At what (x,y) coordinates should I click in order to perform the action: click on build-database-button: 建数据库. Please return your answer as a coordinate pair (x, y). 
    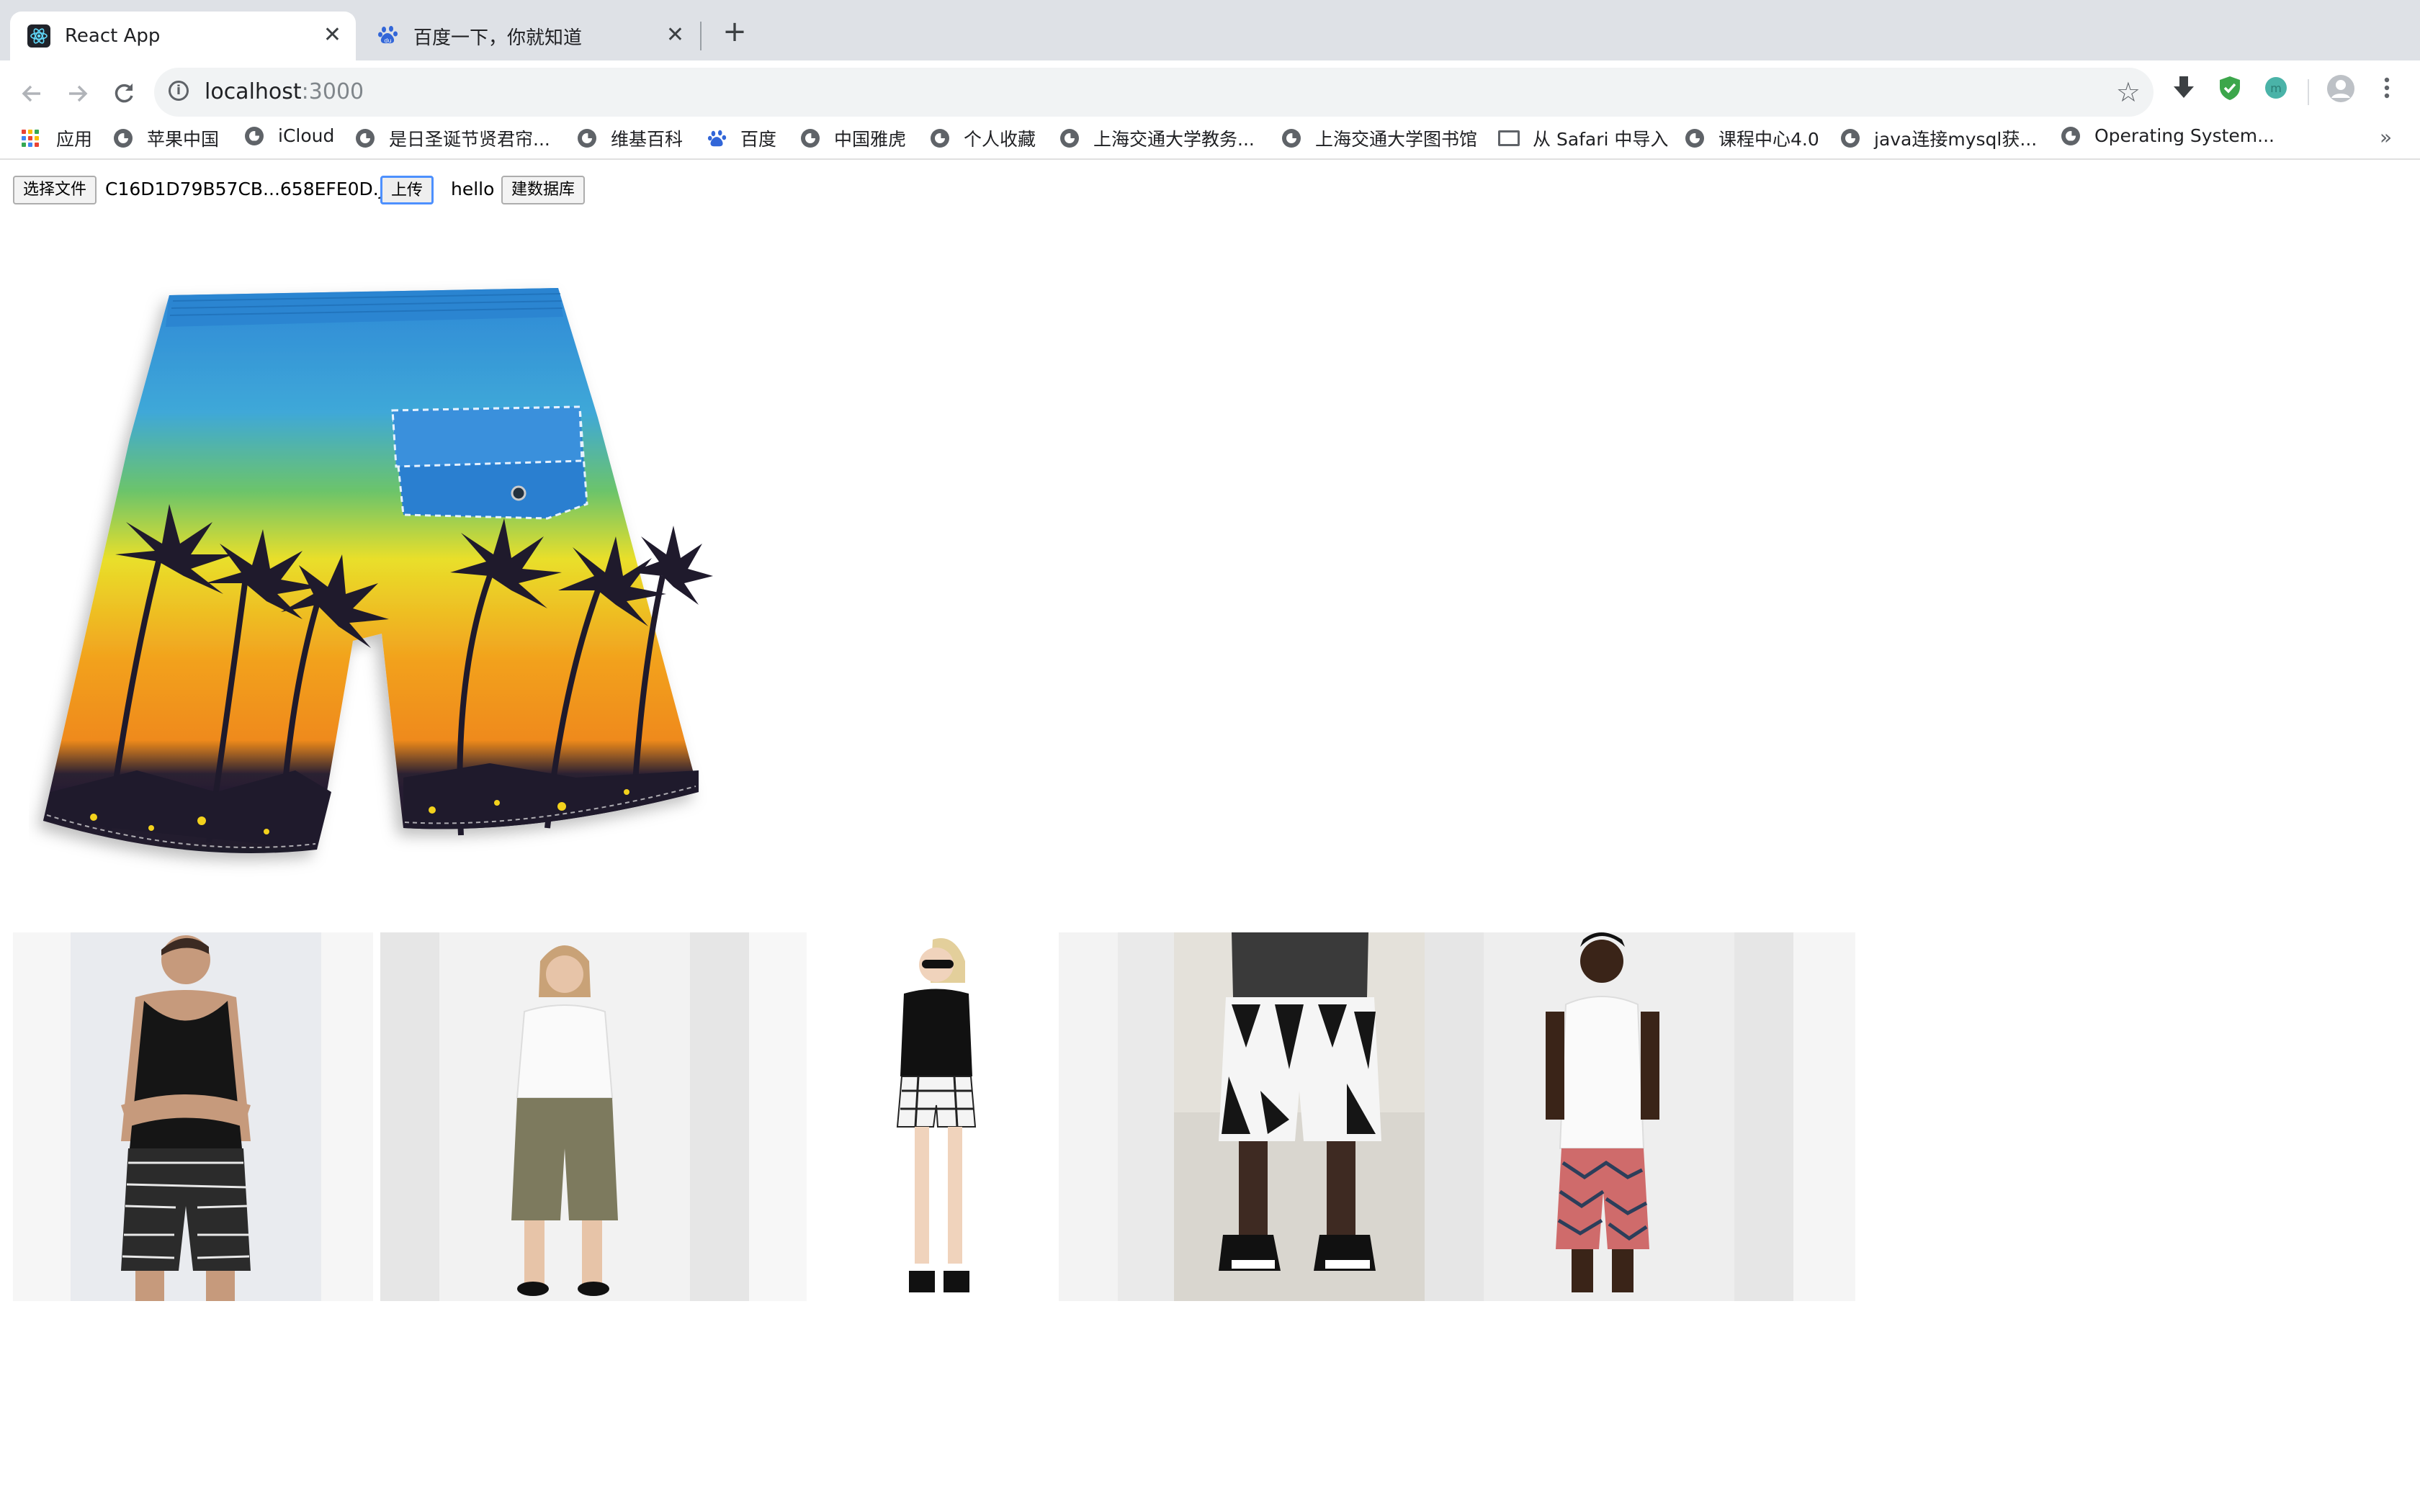
    Looking at the image, I should click on (543, 190).